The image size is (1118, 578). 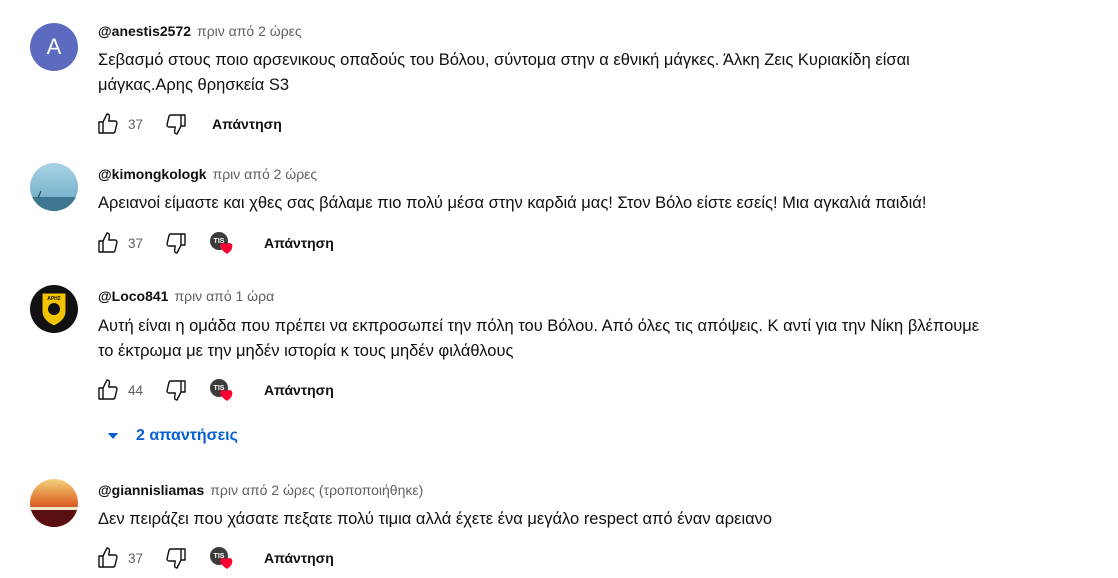 What do you see at coordinates (207, 174) in the screenshot?
I see `comment-header: @kimongkologk πριν από 2 ώρες` at bounding box center [207, 174].